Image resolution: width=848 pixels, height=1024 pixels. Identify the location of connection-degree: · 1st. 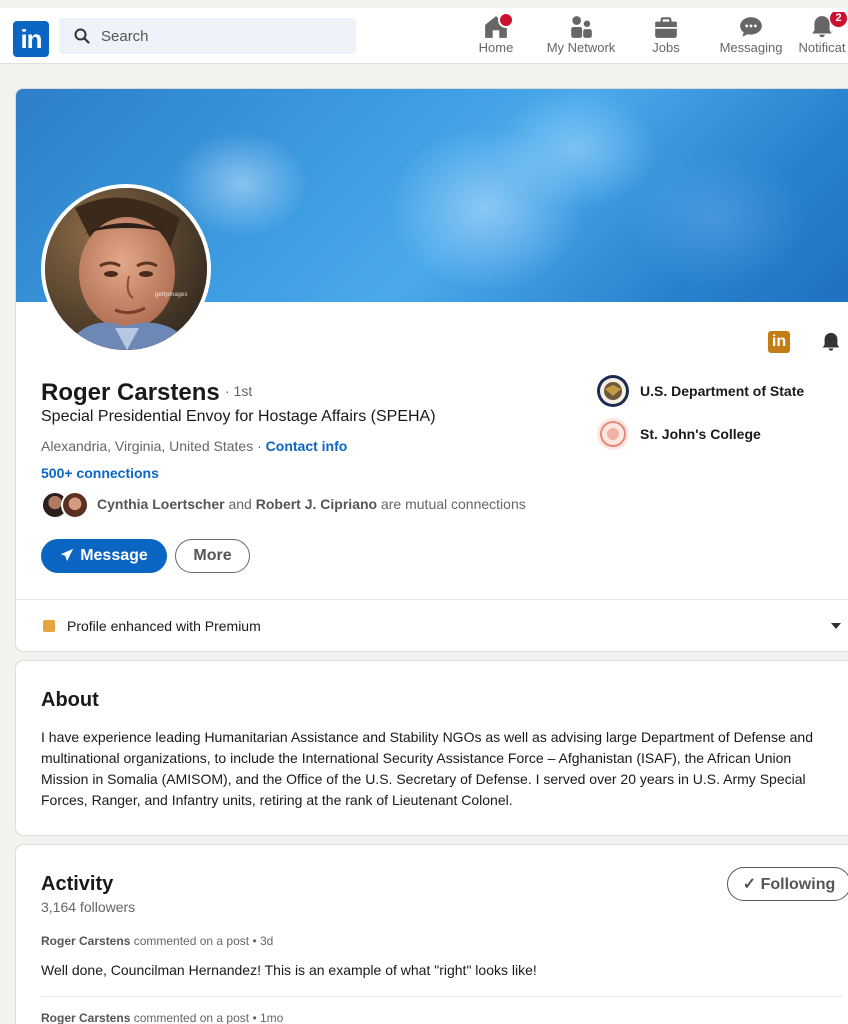
(239, 391).